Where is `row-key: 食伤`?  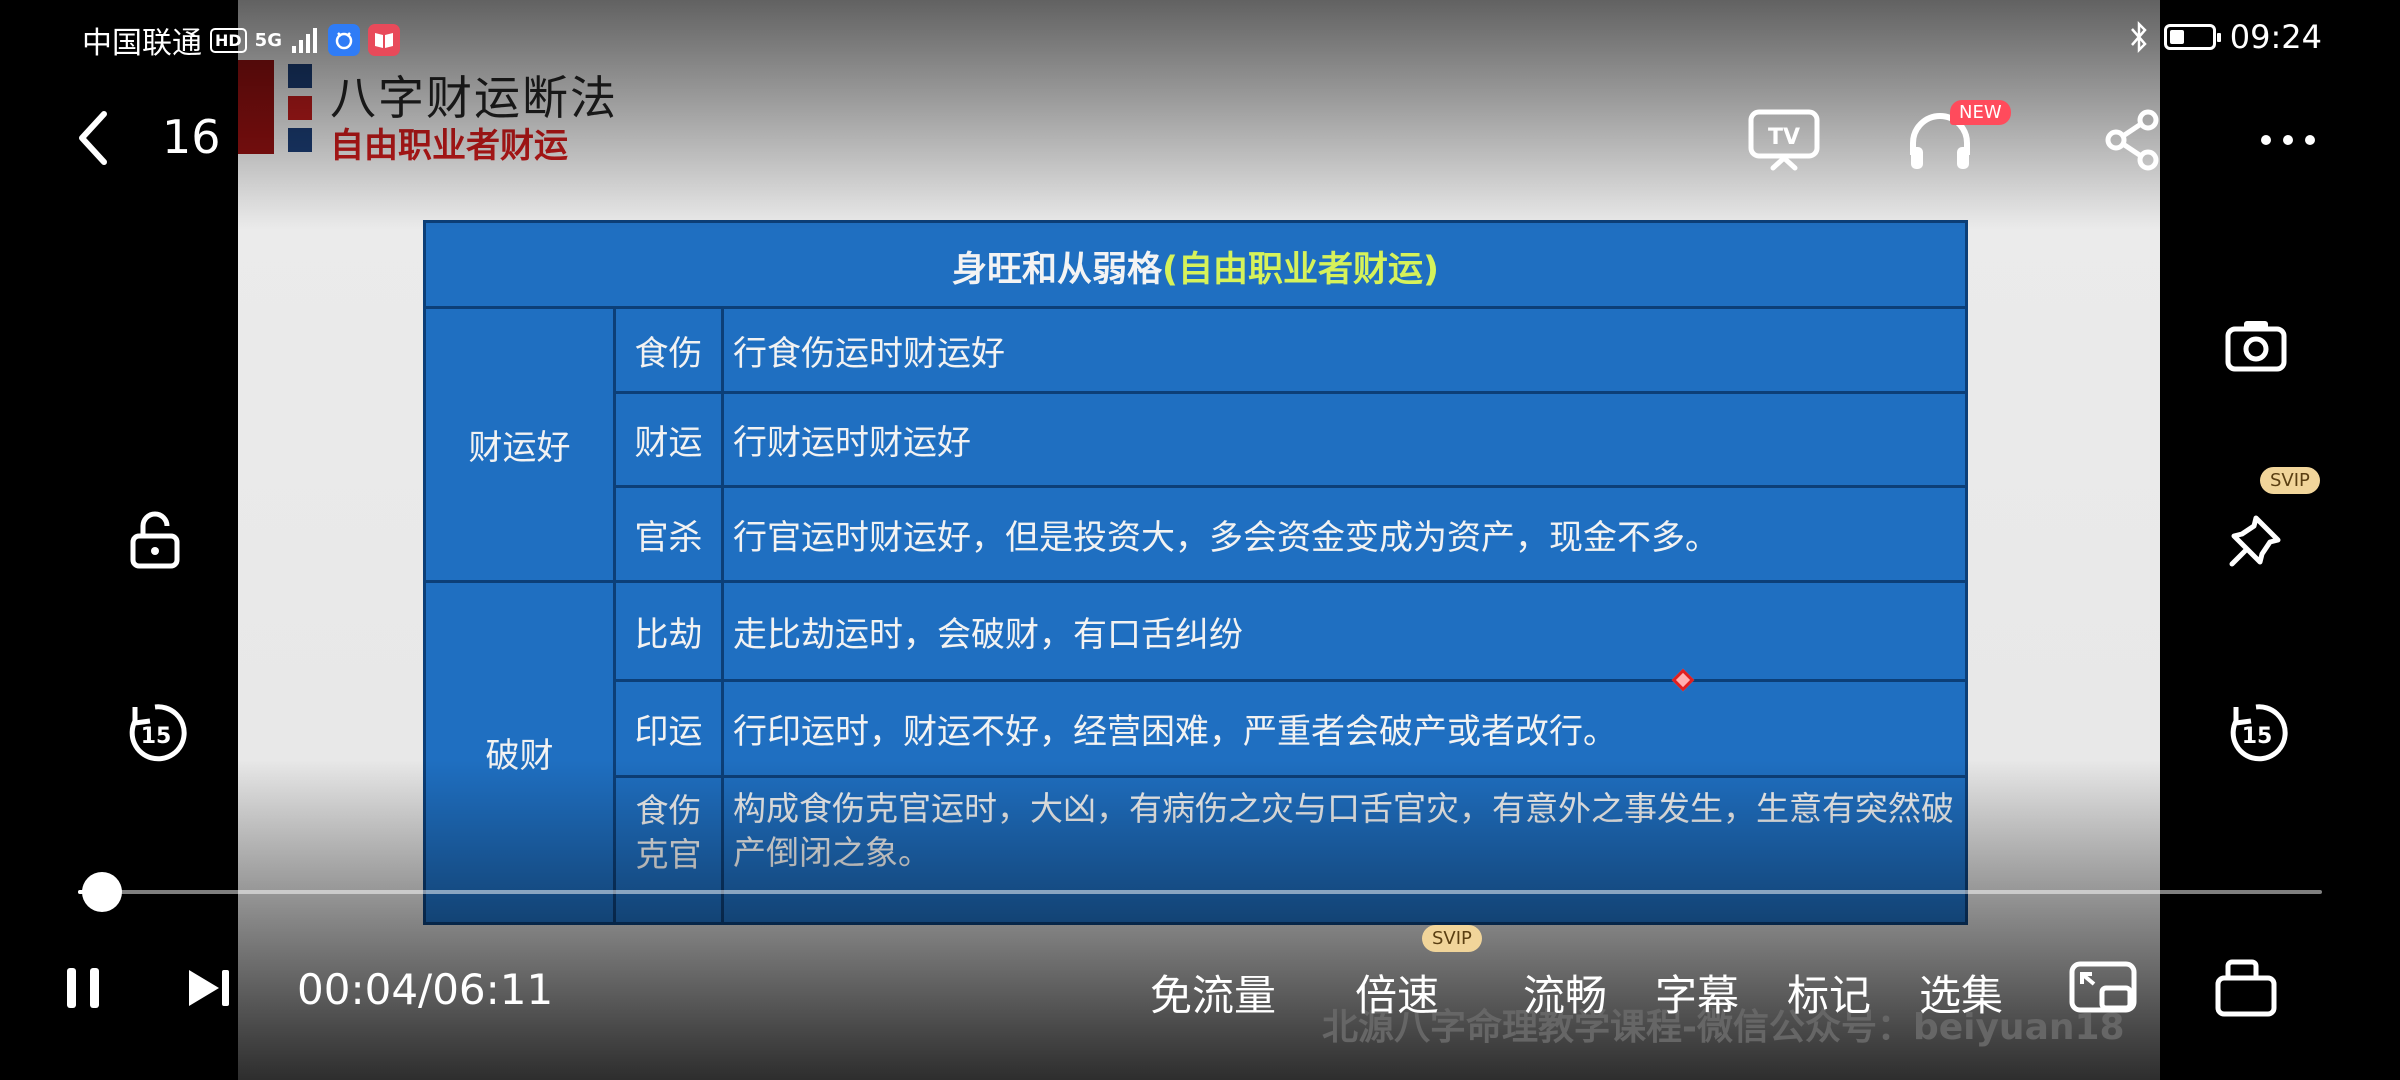
row-key: 食伤 is located at coordinates (668, 353).